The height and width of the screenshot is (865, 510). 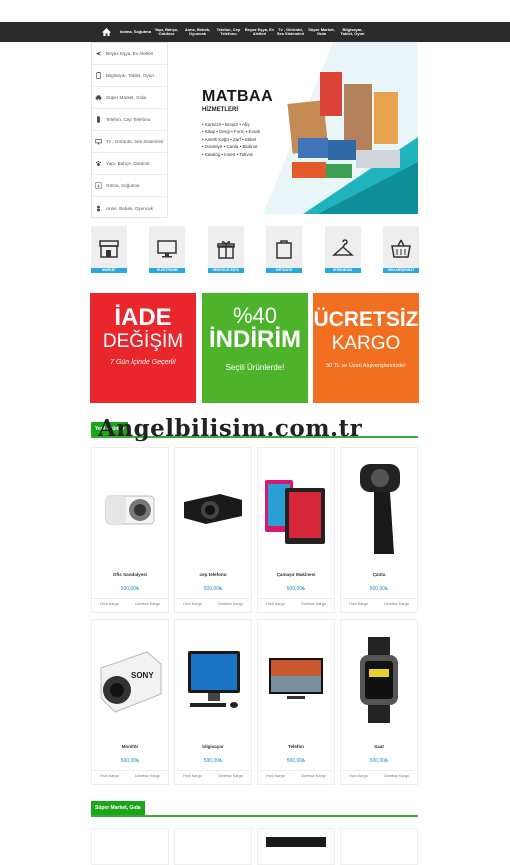 What do you see at coordinates (213, 508) in the screenshot?
I see `projector-icon` at bounding box center [213, 508].